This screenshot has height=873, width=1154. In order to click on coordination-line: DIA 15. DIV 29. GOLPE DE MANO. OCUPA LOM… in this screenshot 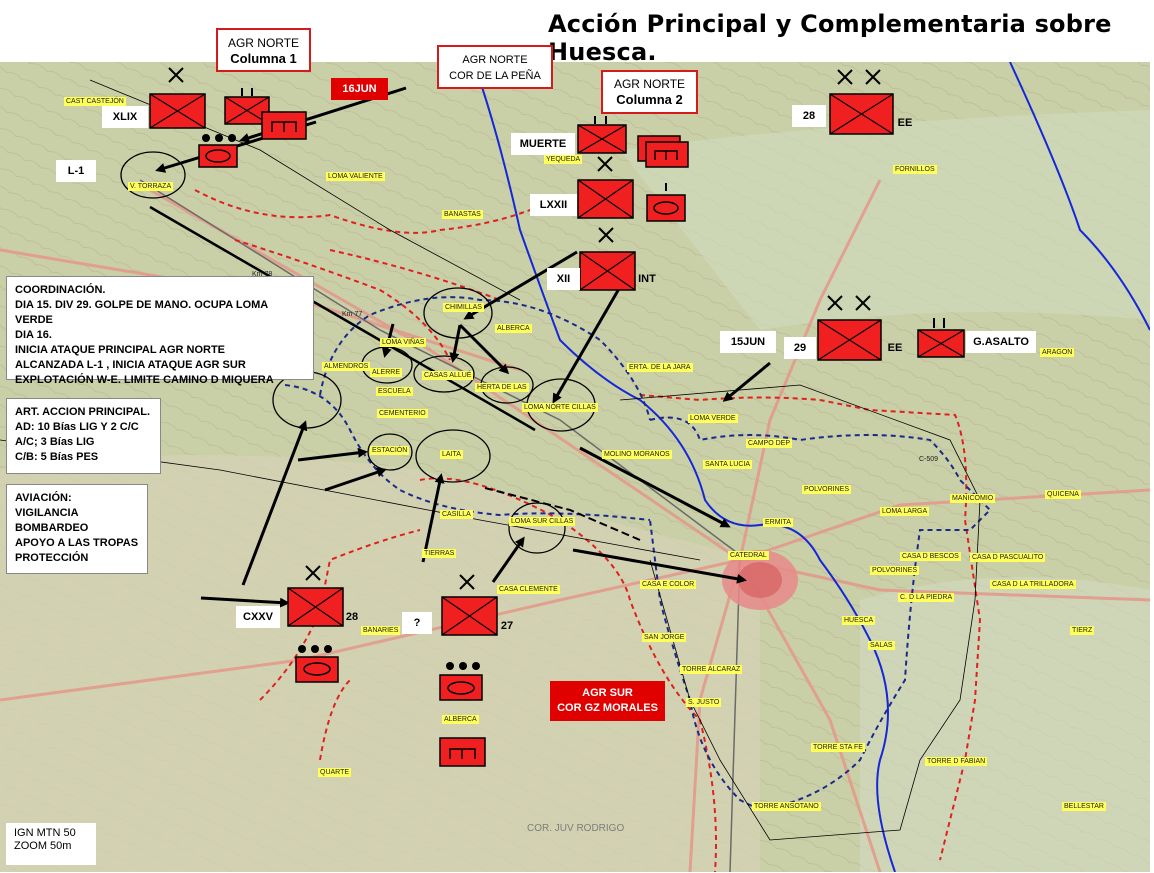, I will do `click(141, 312)`.